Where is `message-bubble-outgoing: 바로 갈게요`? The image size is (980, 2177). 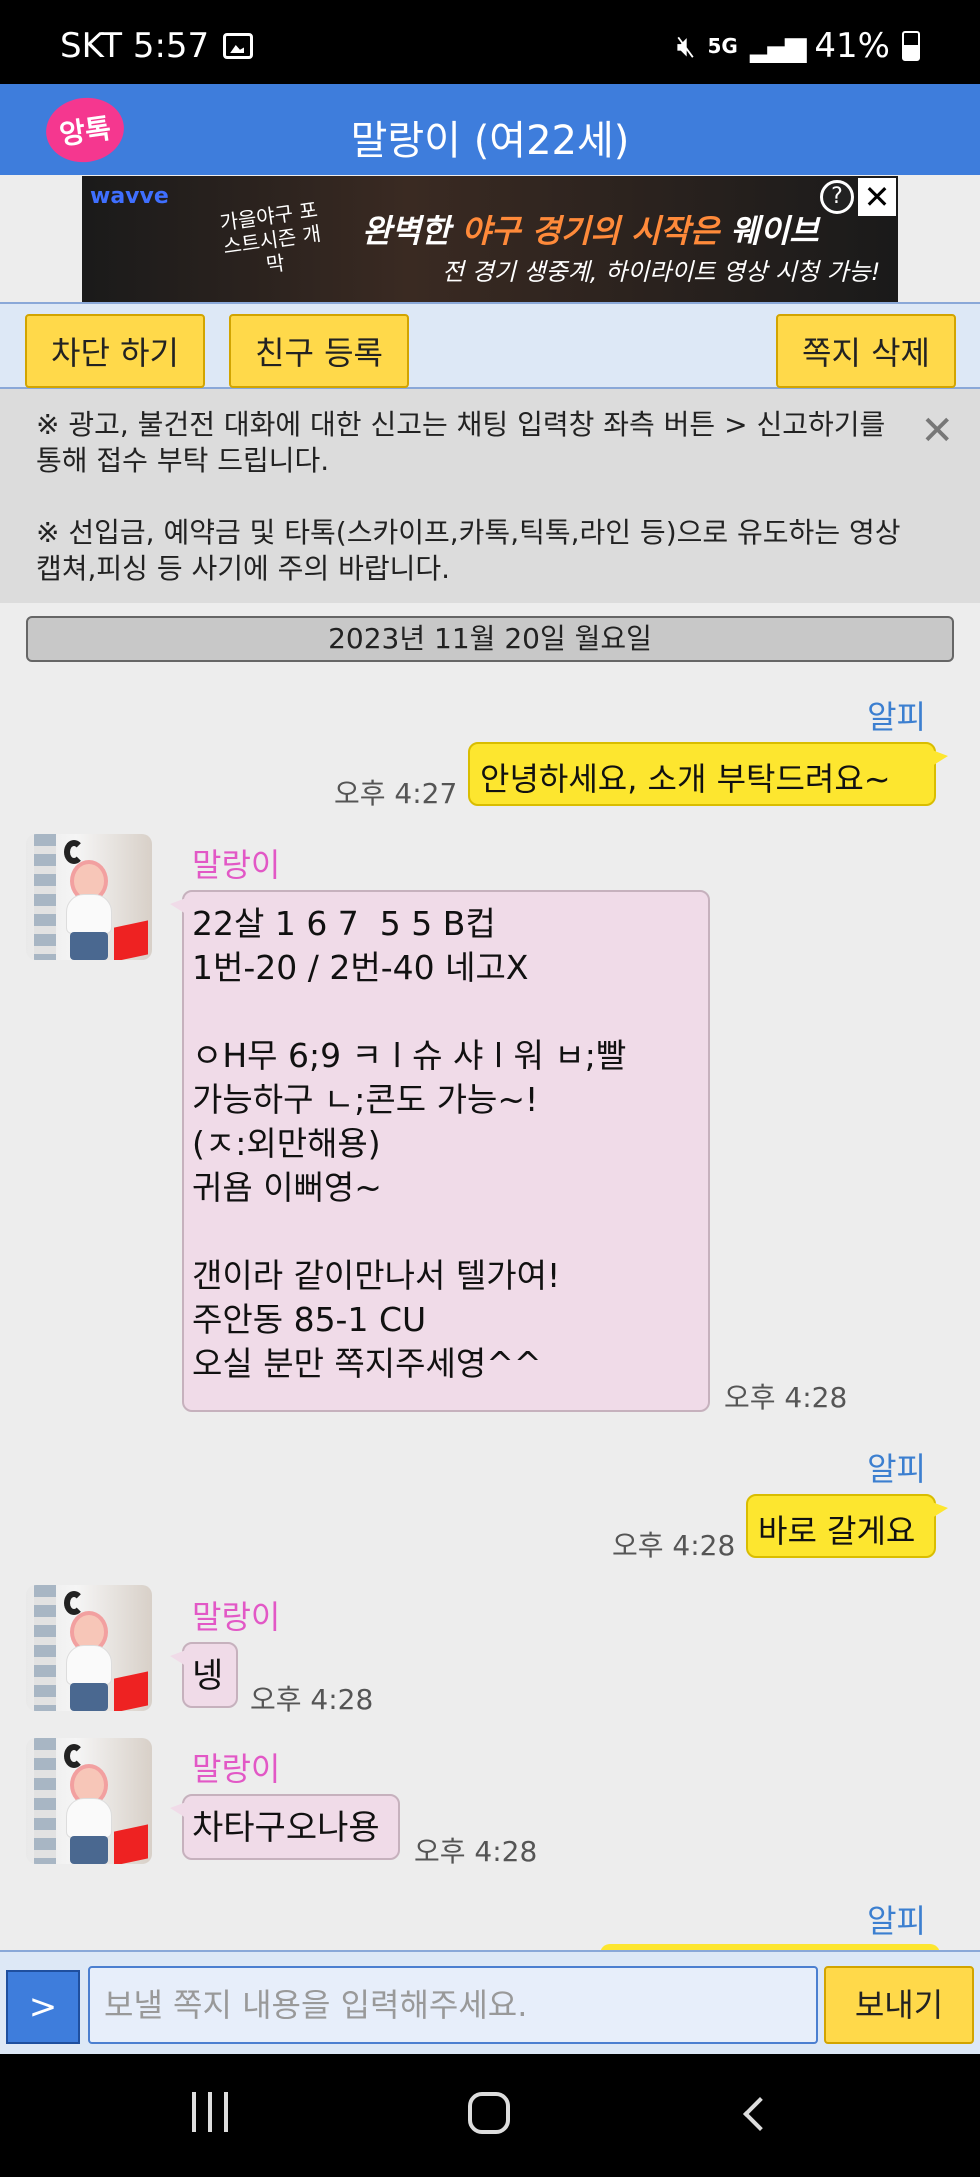 message-bubble-outgoing: 바로 갈게요 is located at coordinates (847, 1526).